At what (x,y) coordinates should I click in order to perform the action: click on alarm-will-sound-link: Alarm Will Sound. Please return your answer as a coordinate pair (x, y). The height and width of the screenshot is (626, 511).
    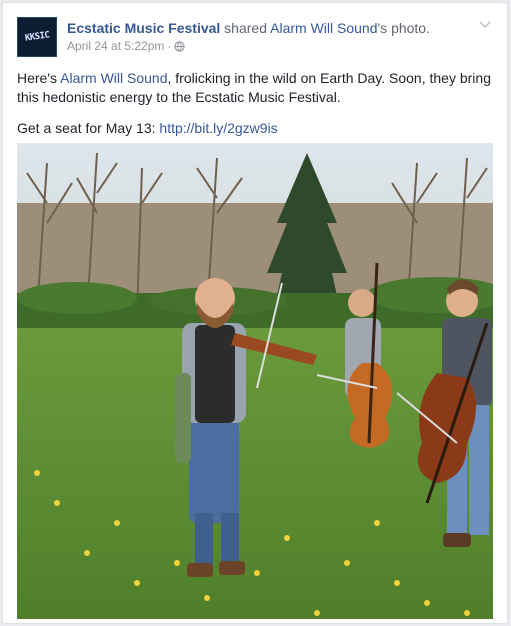
    Looking at the image, I should click on (113, 78).